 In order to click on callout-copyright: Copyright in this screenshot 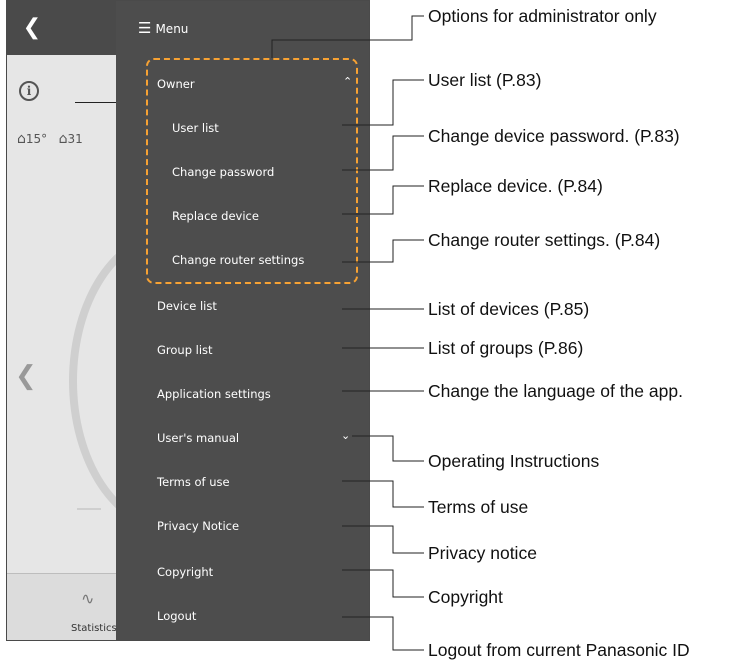, I will do `click(465, 597)`.